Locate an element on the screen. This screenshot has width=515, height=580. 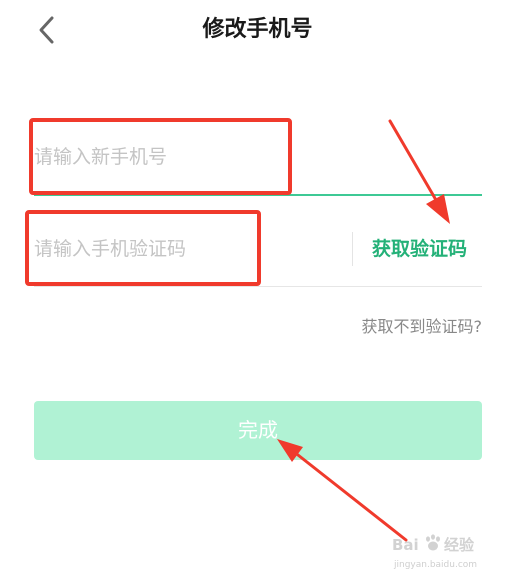
new-phone-input is located at coordinates (254, 157).